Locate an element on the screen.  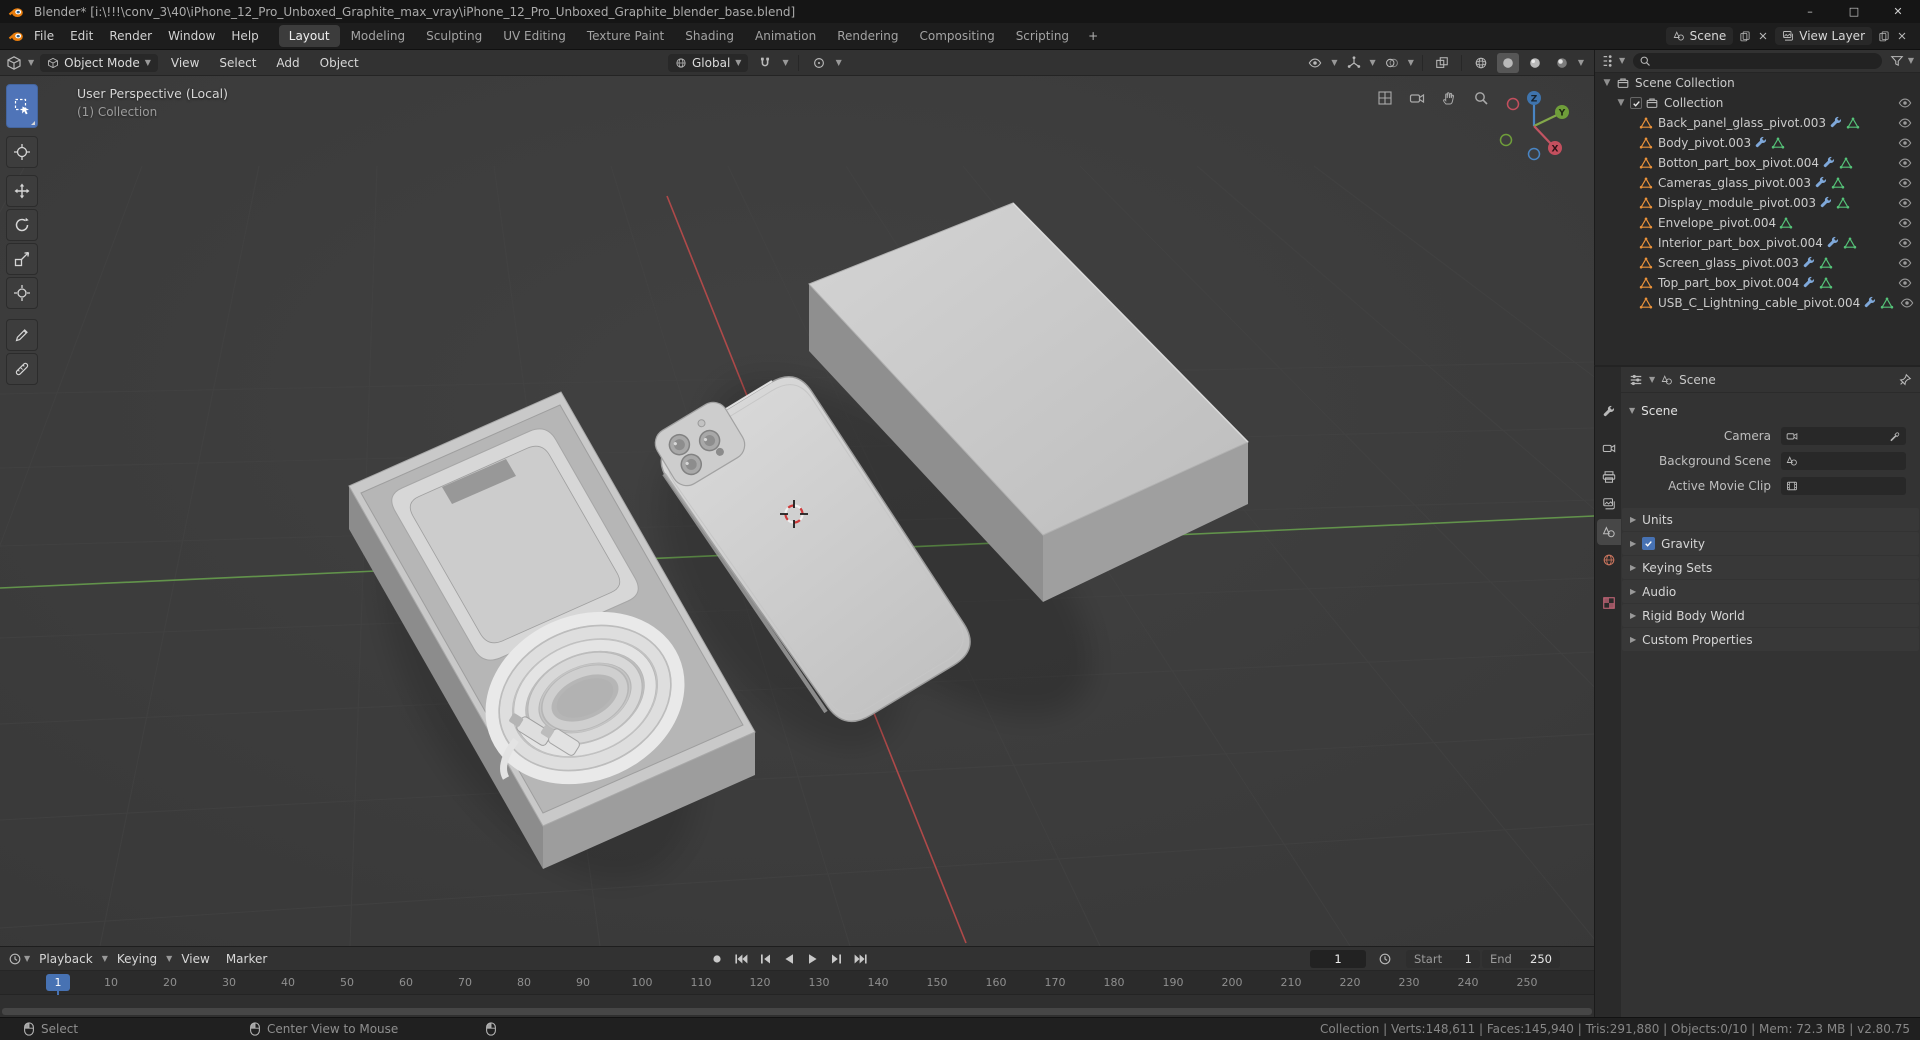
minimize-button: – is located at coordinates (1810, 11).